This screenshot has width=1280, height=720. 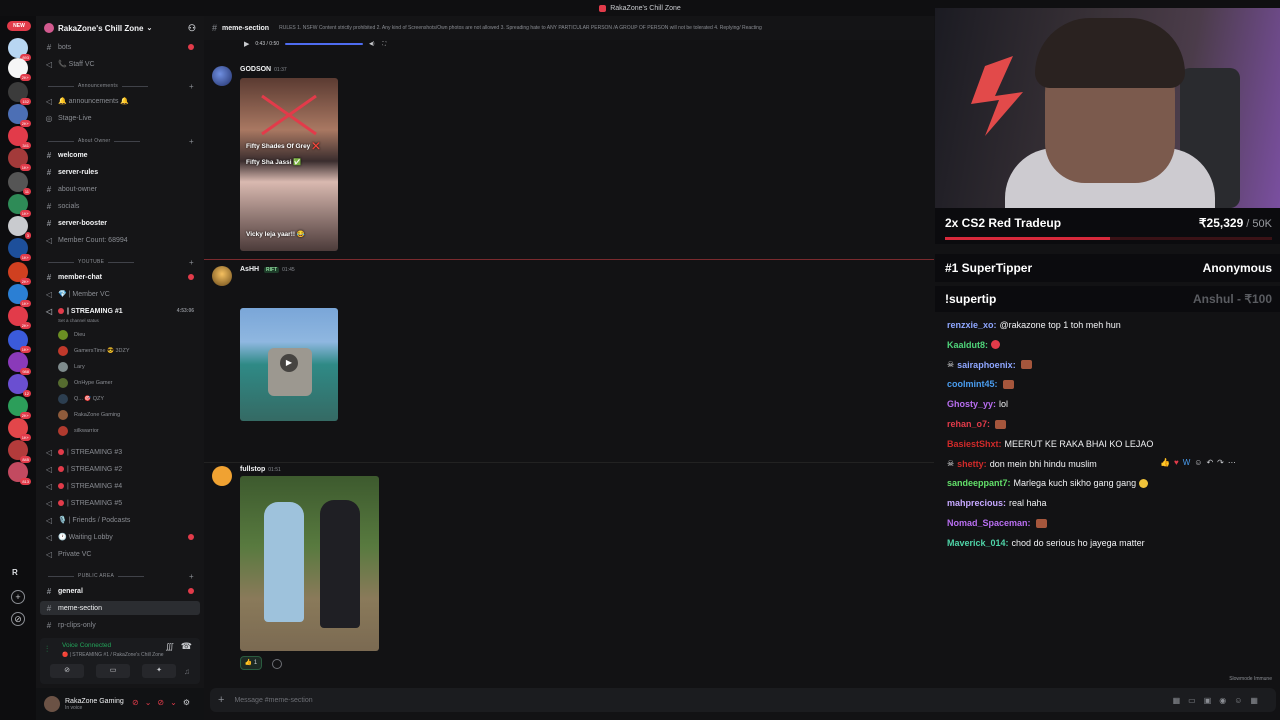 I want to click on channel-item: ◁ 🔔 announcements 🔔, so click(x=120, y=101).